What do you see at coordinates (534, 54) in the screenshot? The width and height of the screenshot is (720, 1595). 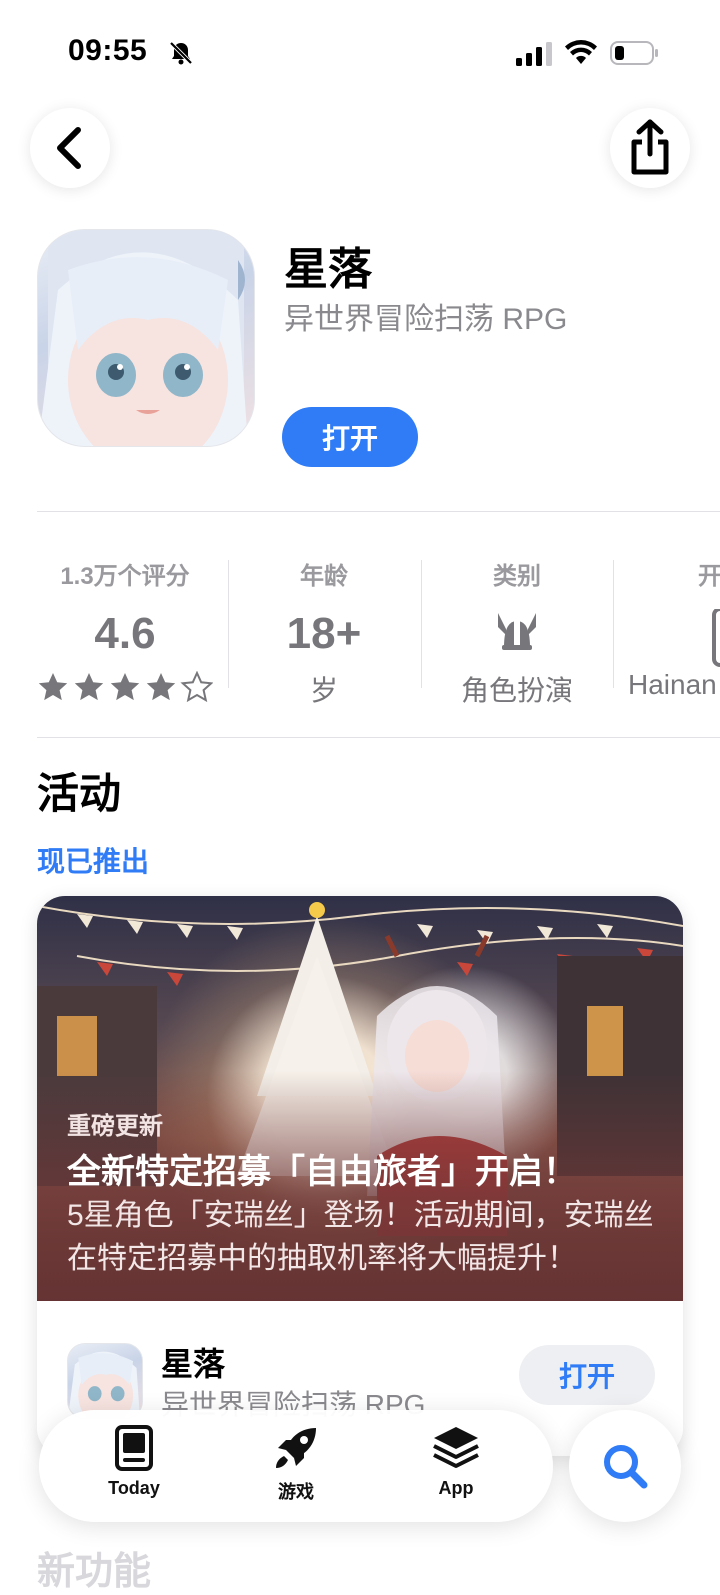 I see `cellular-signal-icon` at bounding box center [534, 54].